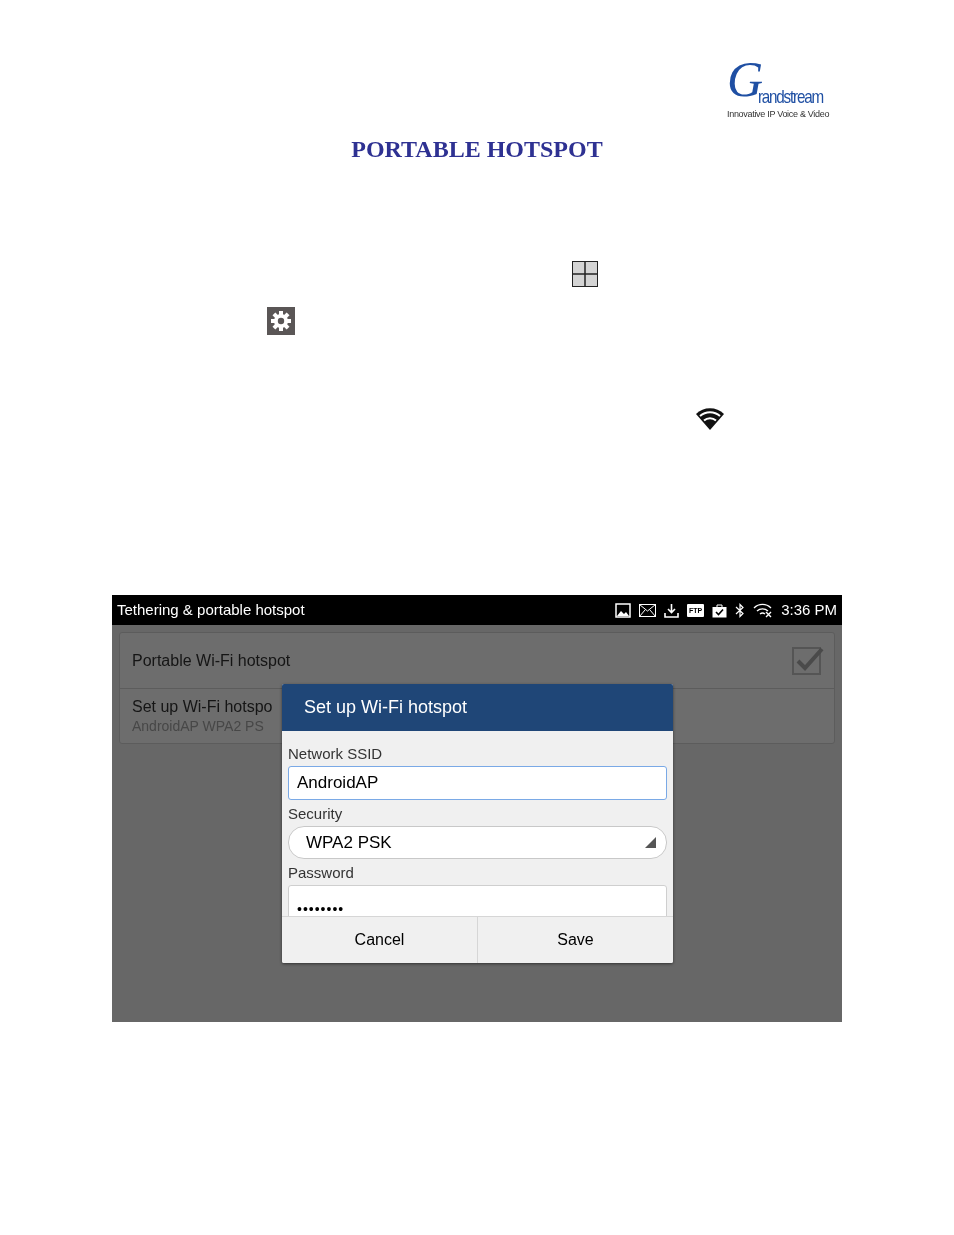  I want to click on image-icon, so click(622, 610).